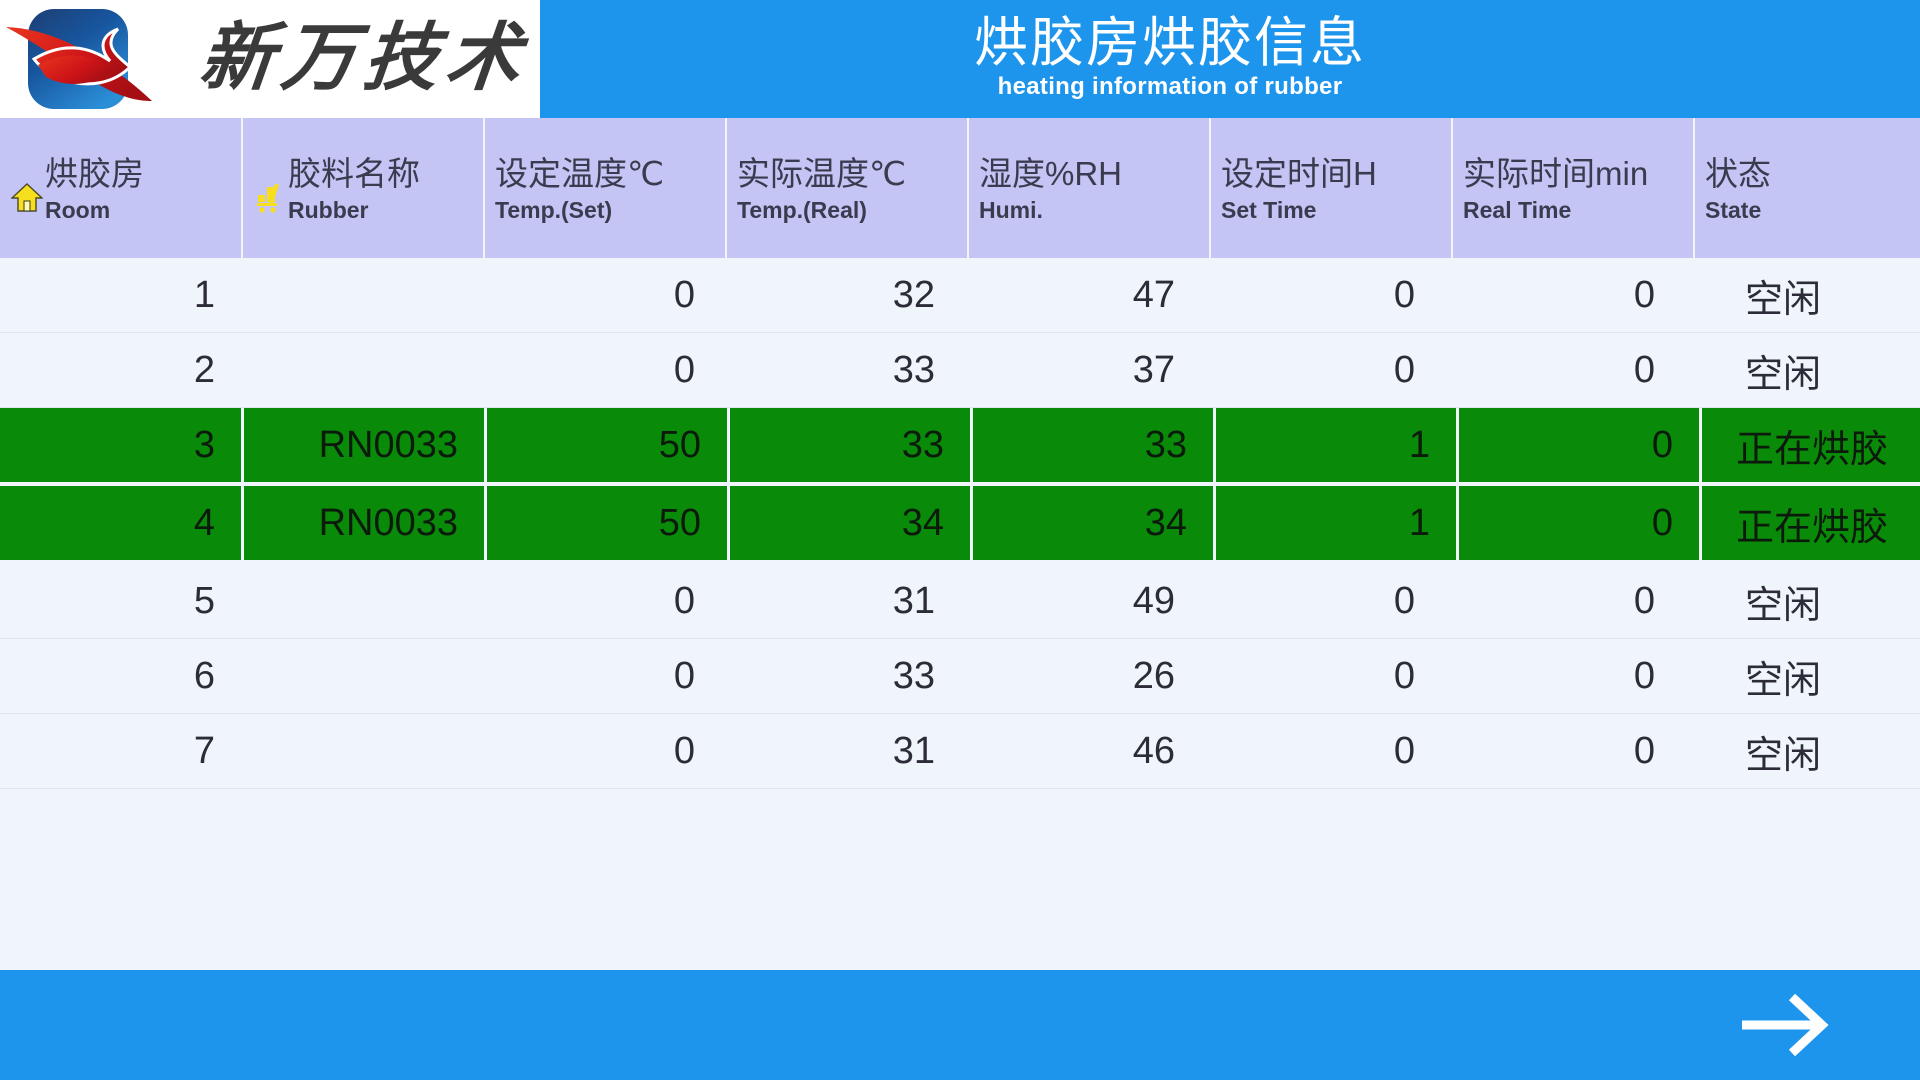 This screenshot has width=1920, height=1080. What do you see at coordinates (78, 210) in the screenshot?
I see `column-header-room-en: Room` at bounding box center [78, 210].